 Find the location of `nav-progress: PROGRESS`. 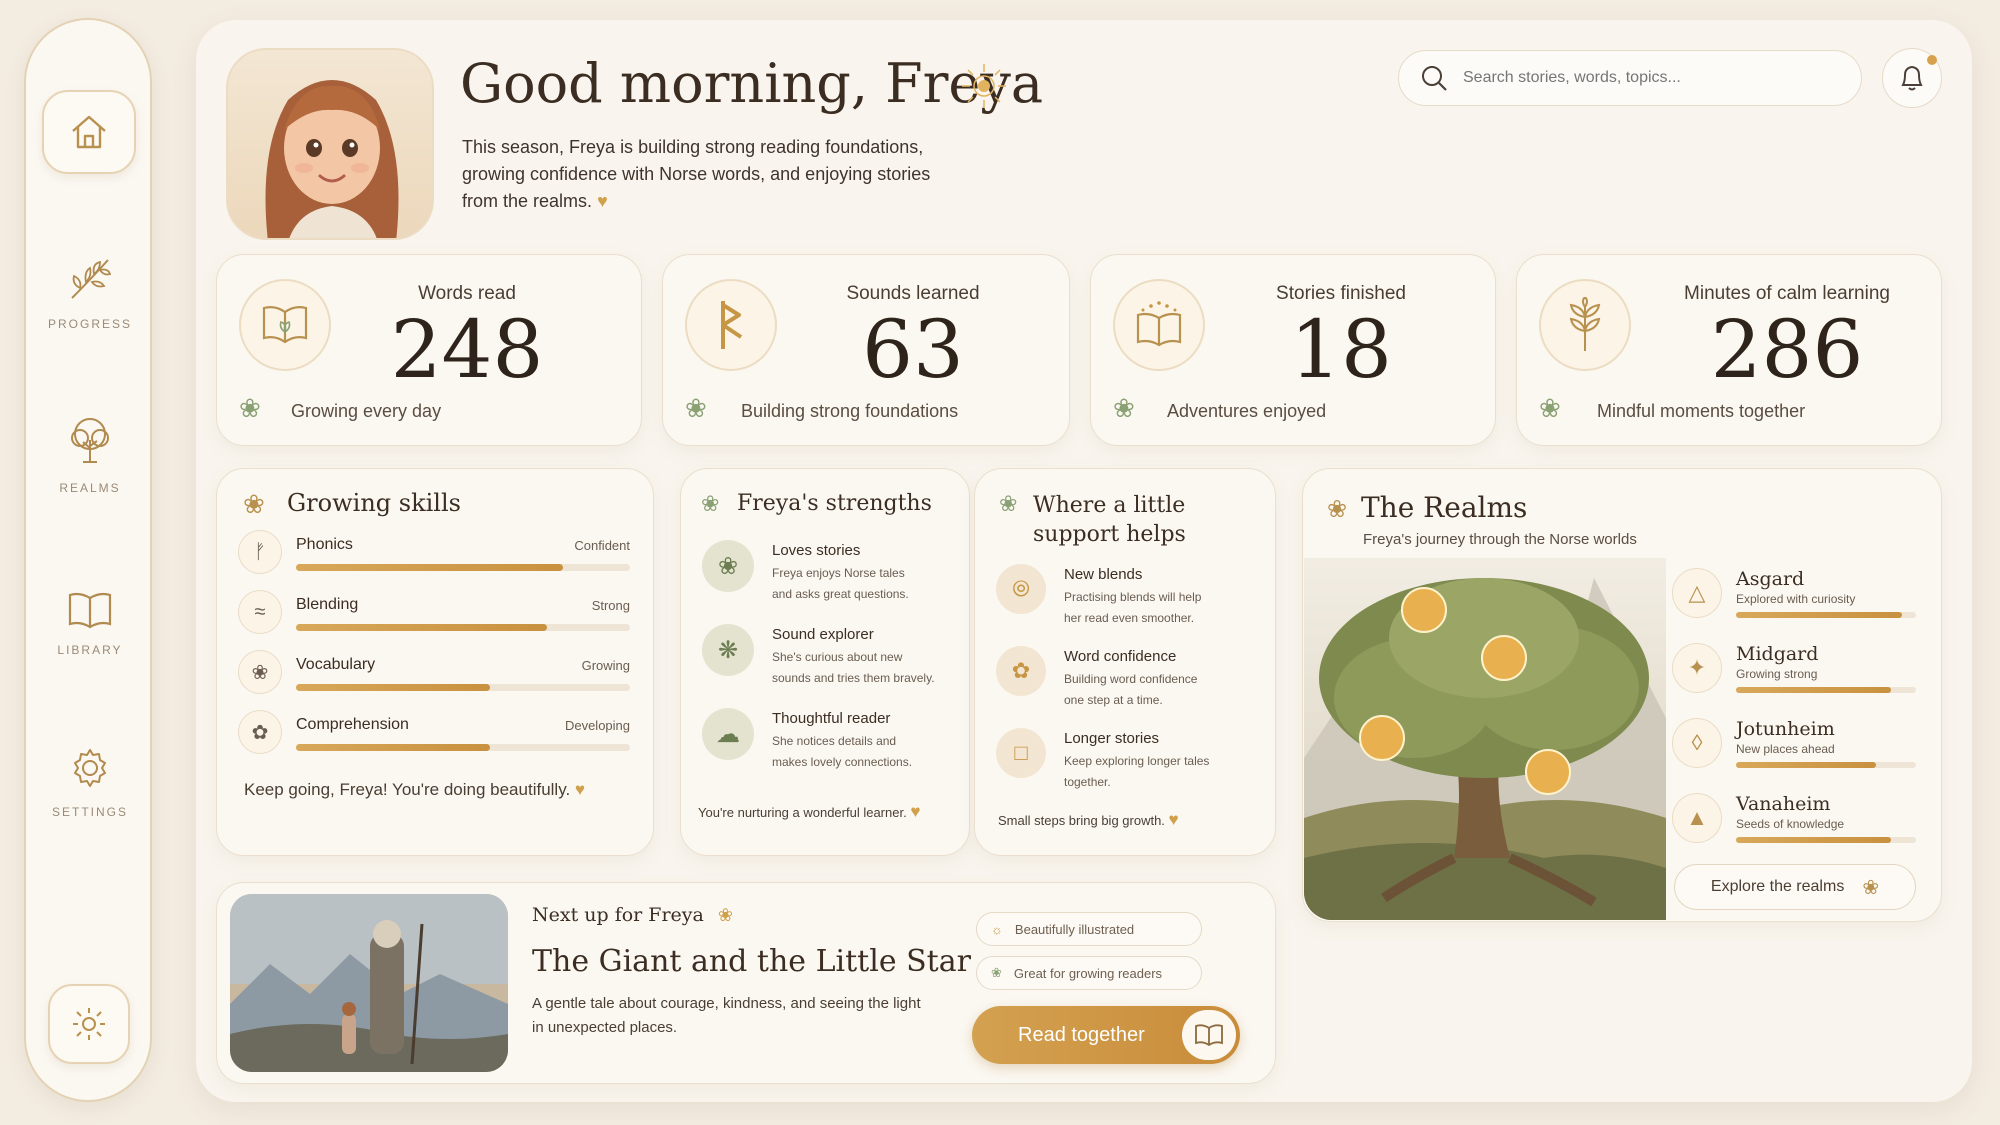

nav-progress: PROGRESS is located at coordinates (90, 291).